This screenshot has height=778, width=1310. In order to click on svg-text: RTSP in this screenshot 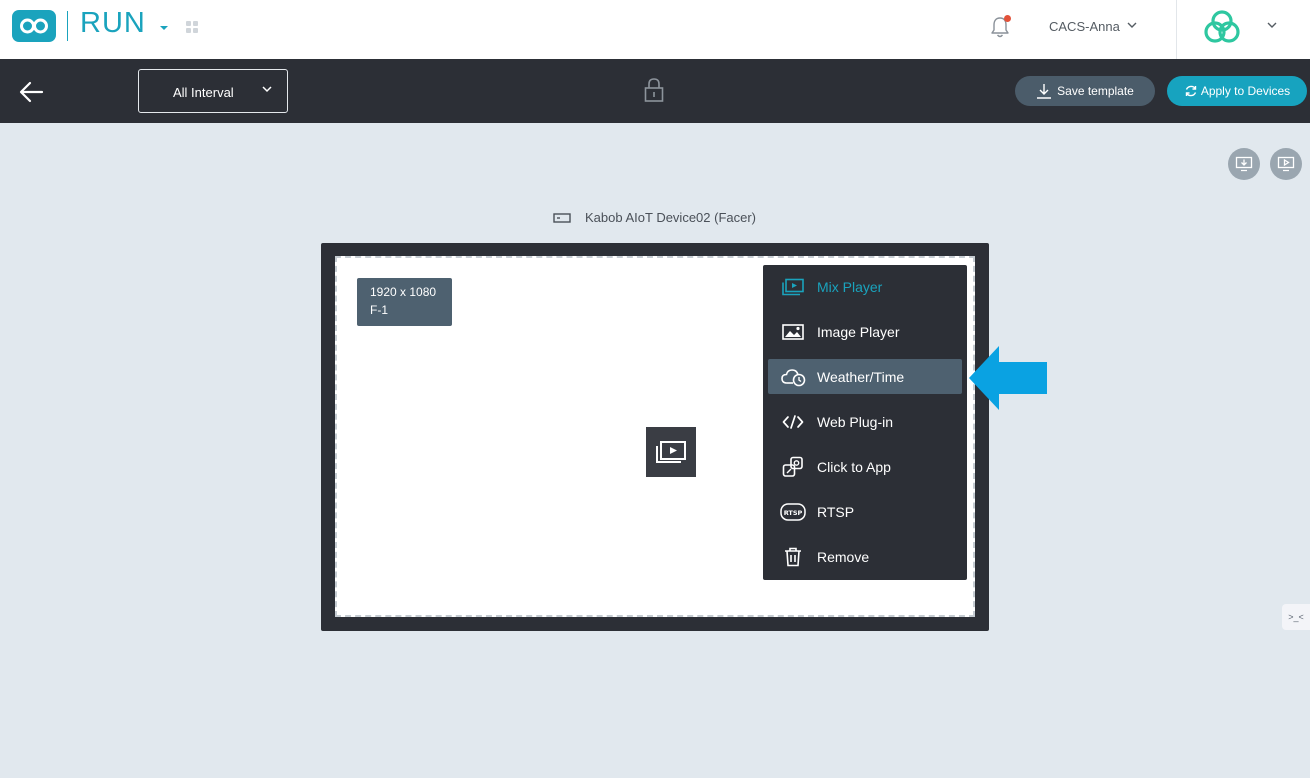, I will do `click(793, 513)`.